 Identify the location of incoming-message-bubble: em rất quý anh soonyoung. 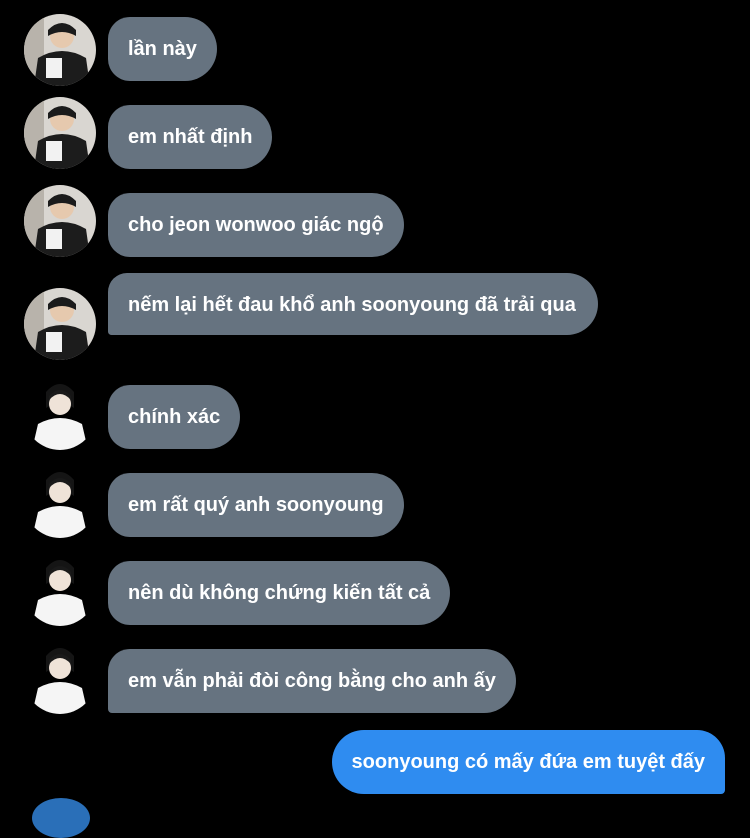
(256, 505).